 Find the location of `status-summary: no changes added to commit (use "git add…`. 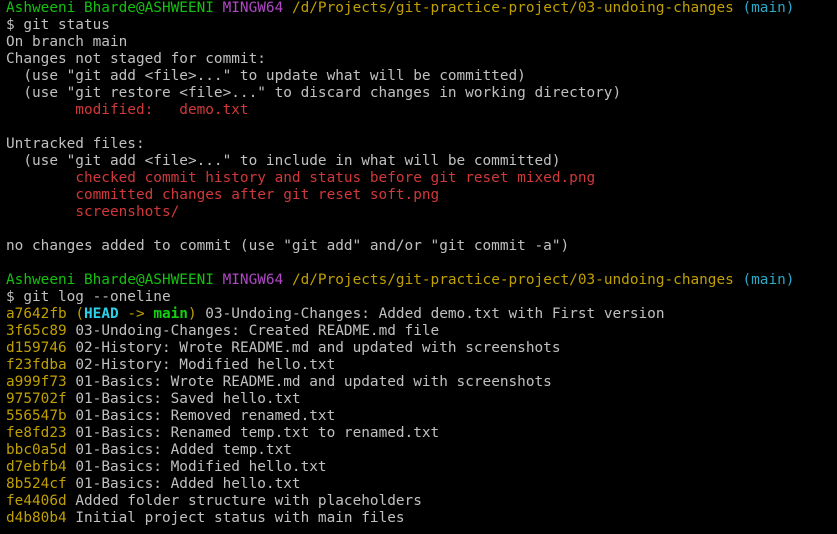

status-summary: no changes added to commit (use "git add… is located at coordinates (288, 246).